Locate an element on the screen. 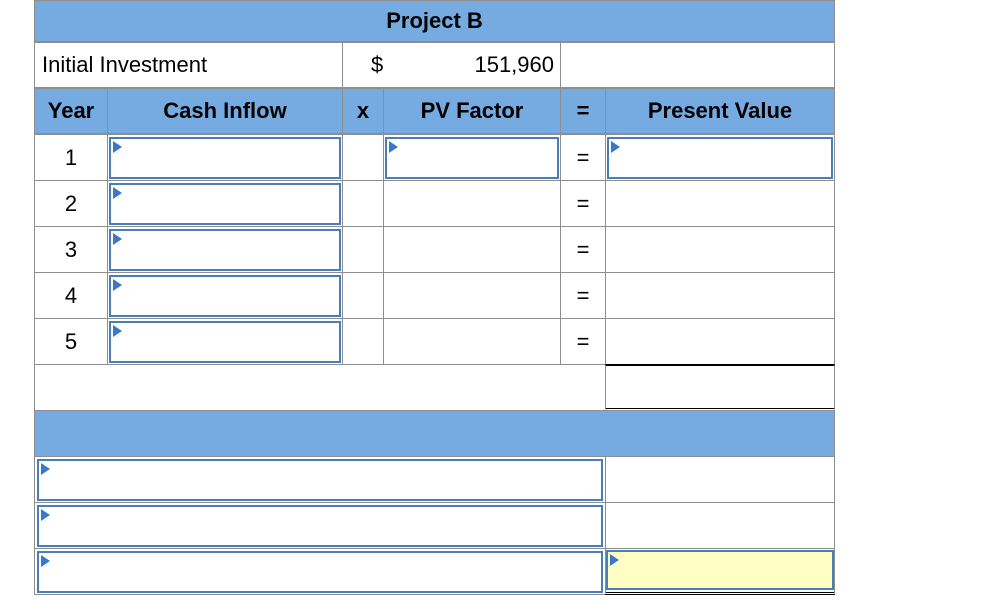 The image size is (1008, 600). header-present-value: Present Value is located at coordinates (720, 111).